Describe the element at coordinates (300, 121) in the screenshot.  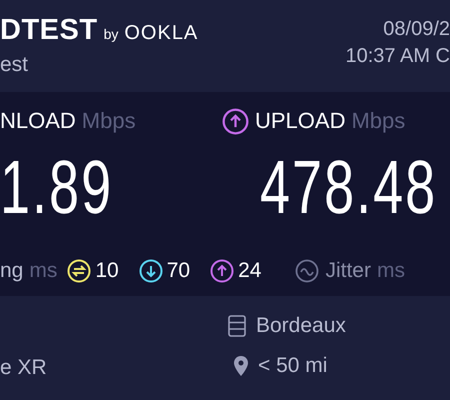
I see `result-label: UPLOAD` at that location.